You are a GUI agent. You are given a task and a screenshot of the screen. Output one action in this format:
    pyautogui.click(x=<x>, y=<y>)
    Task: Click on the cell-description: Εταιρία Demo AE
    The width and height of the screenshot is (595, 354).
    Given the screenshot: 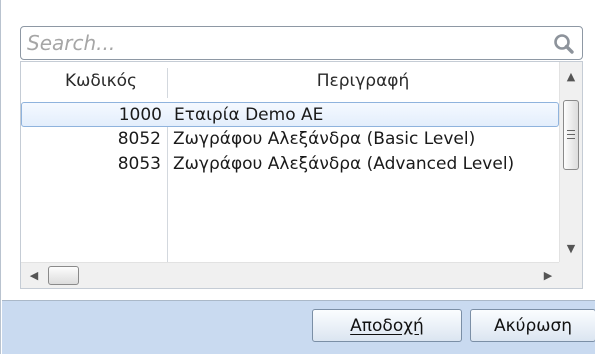 What is the action you would take?
    pyautogui.click(x=249, y=115)
    